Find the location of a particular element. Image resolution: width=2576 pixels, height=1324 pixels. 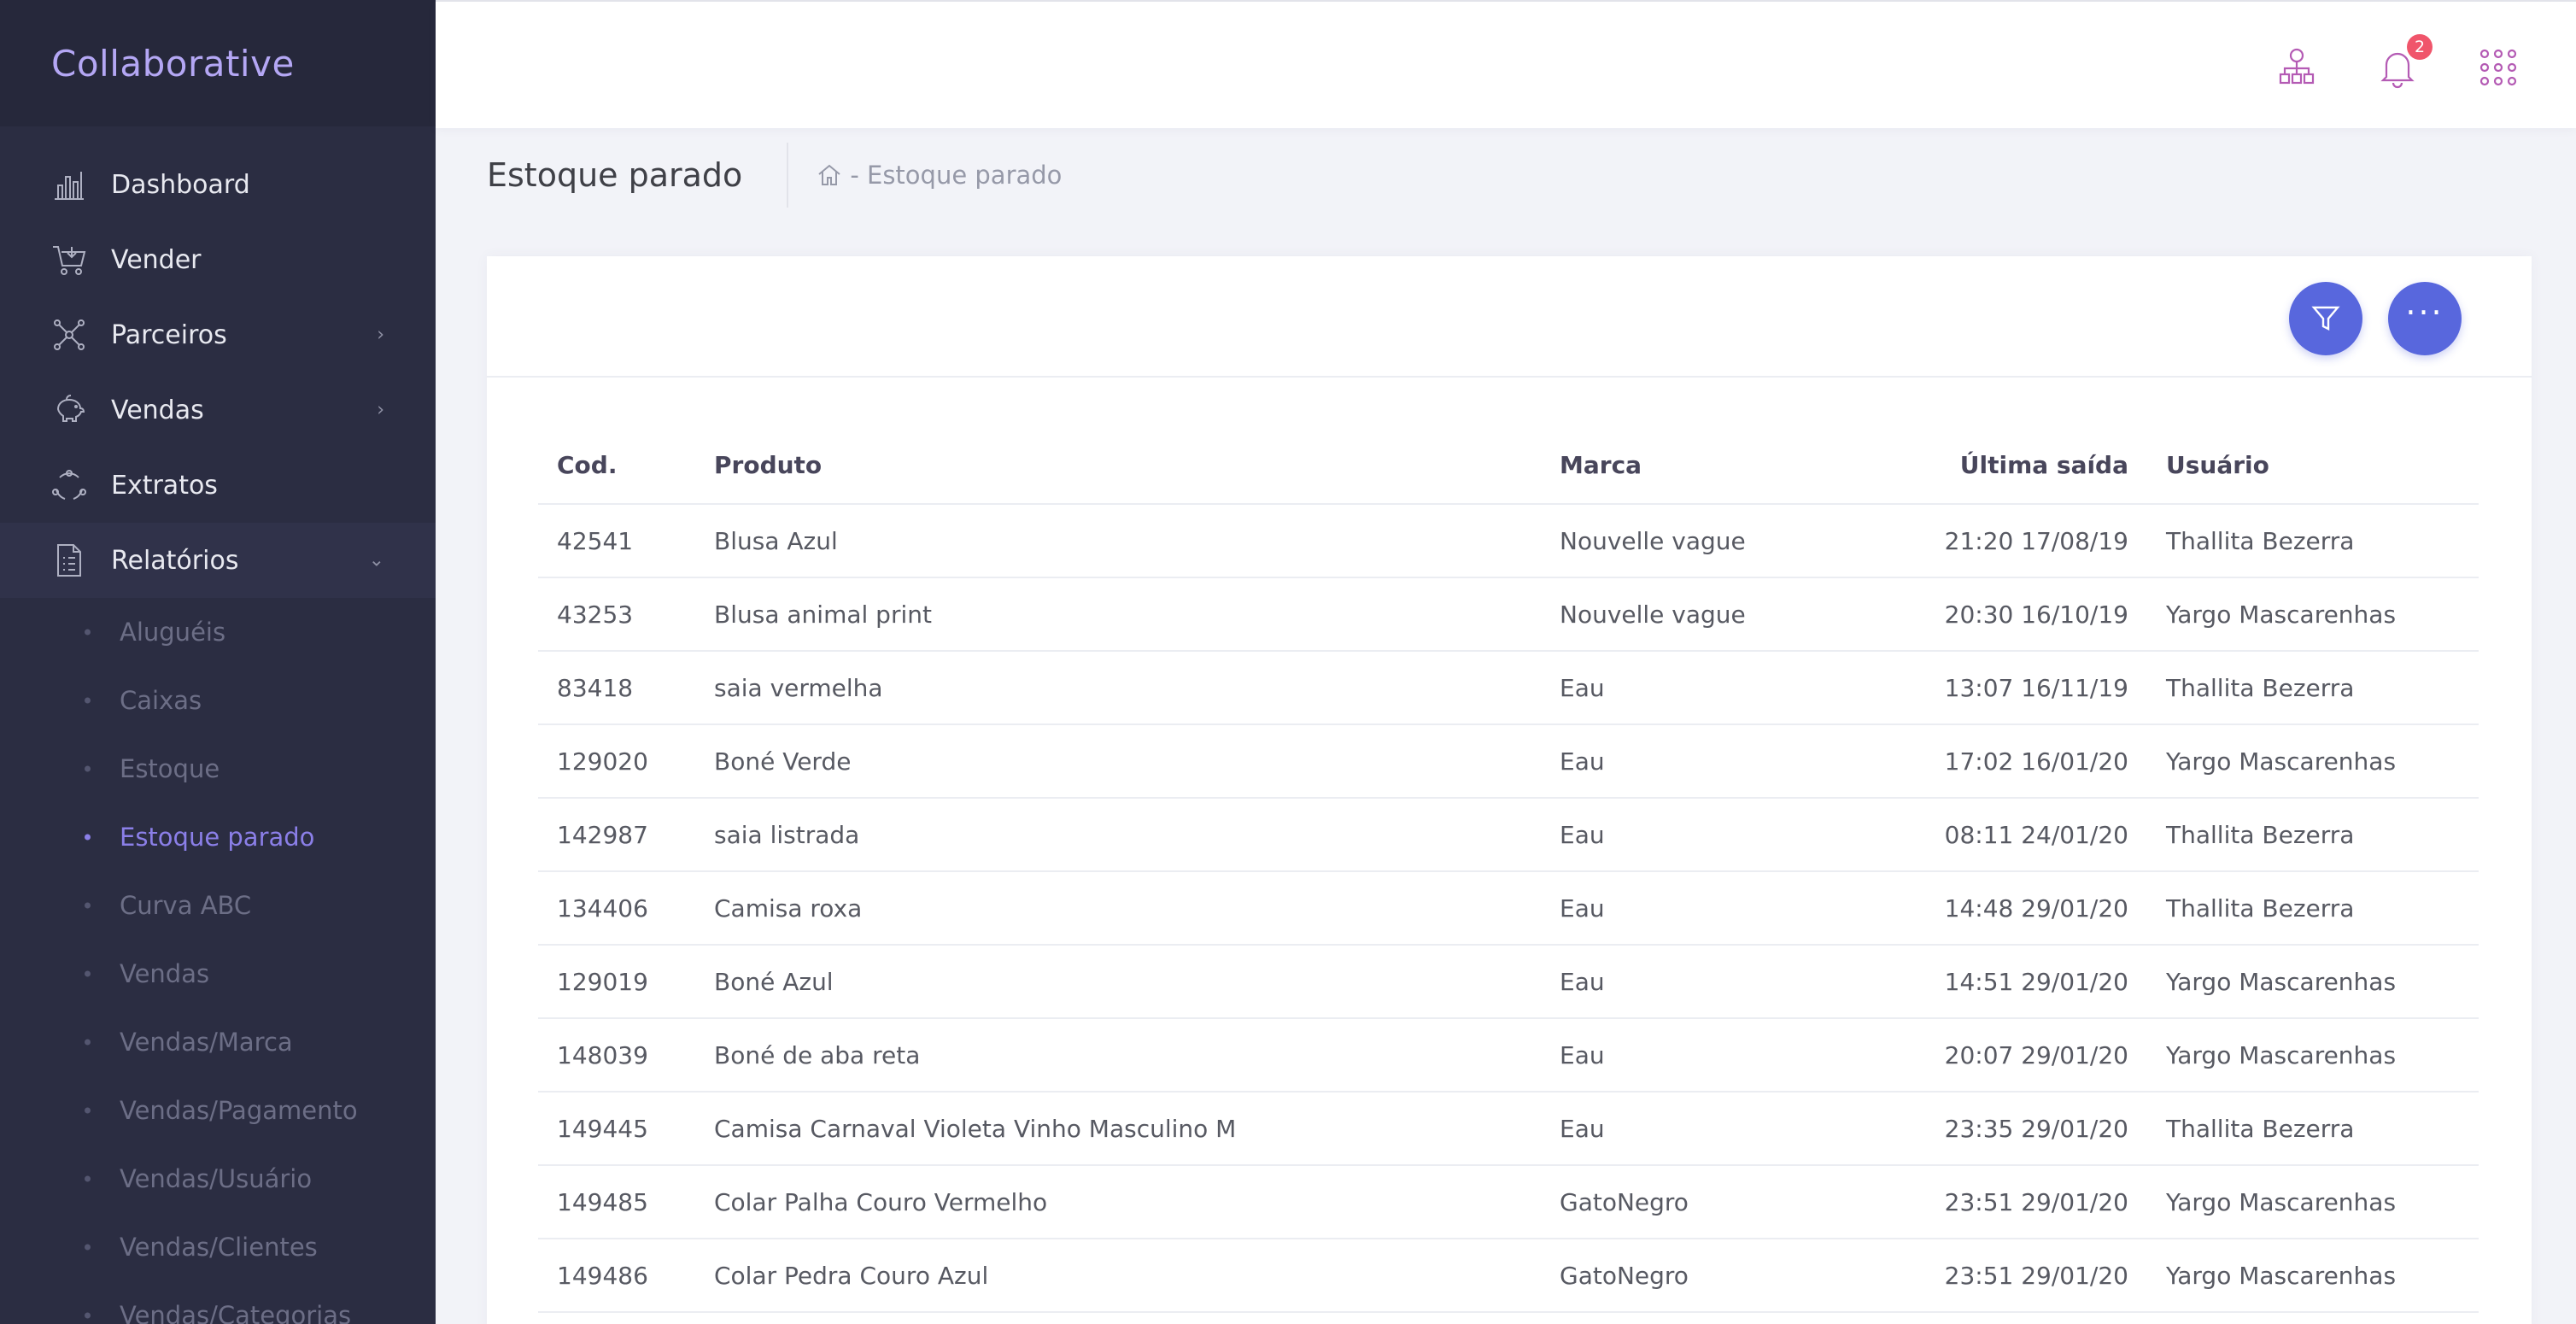

filter-icon is located at coordinates (2325, 319).